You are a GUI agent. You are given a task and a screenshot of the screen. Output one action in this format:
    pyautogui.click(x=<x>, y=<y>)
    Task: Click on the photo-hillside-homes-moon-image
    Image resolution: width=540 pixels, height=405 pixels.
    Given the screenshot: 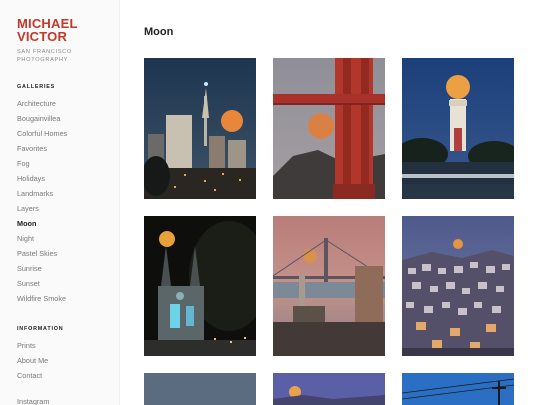 What is the action you would take?
    pyautogui.click(x=458, y=286)
    